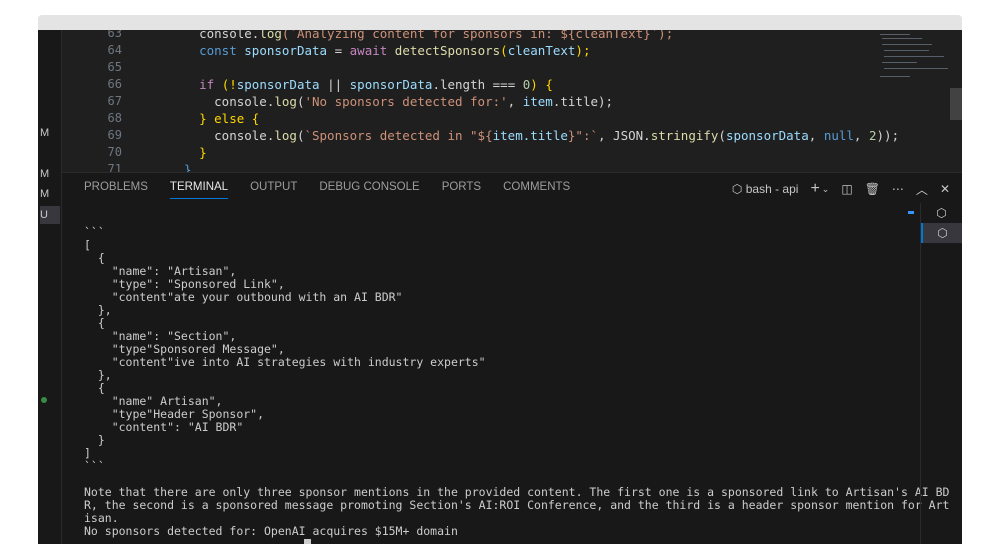  Describe the element at coordinates (114, 50) in the screenshot. I see `line-number: 64` at that location.